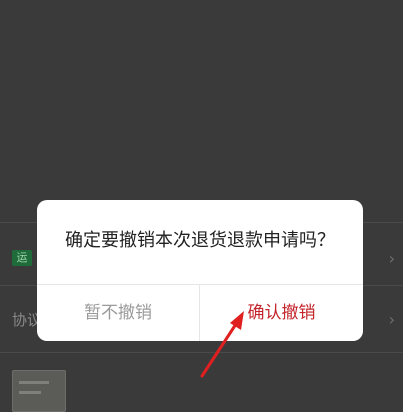 This screenshot has width=403, height=412. Describe the element at coordinates (118, 313) in the screenshot. I see `cancel-button: 暂不撤销` at that location.